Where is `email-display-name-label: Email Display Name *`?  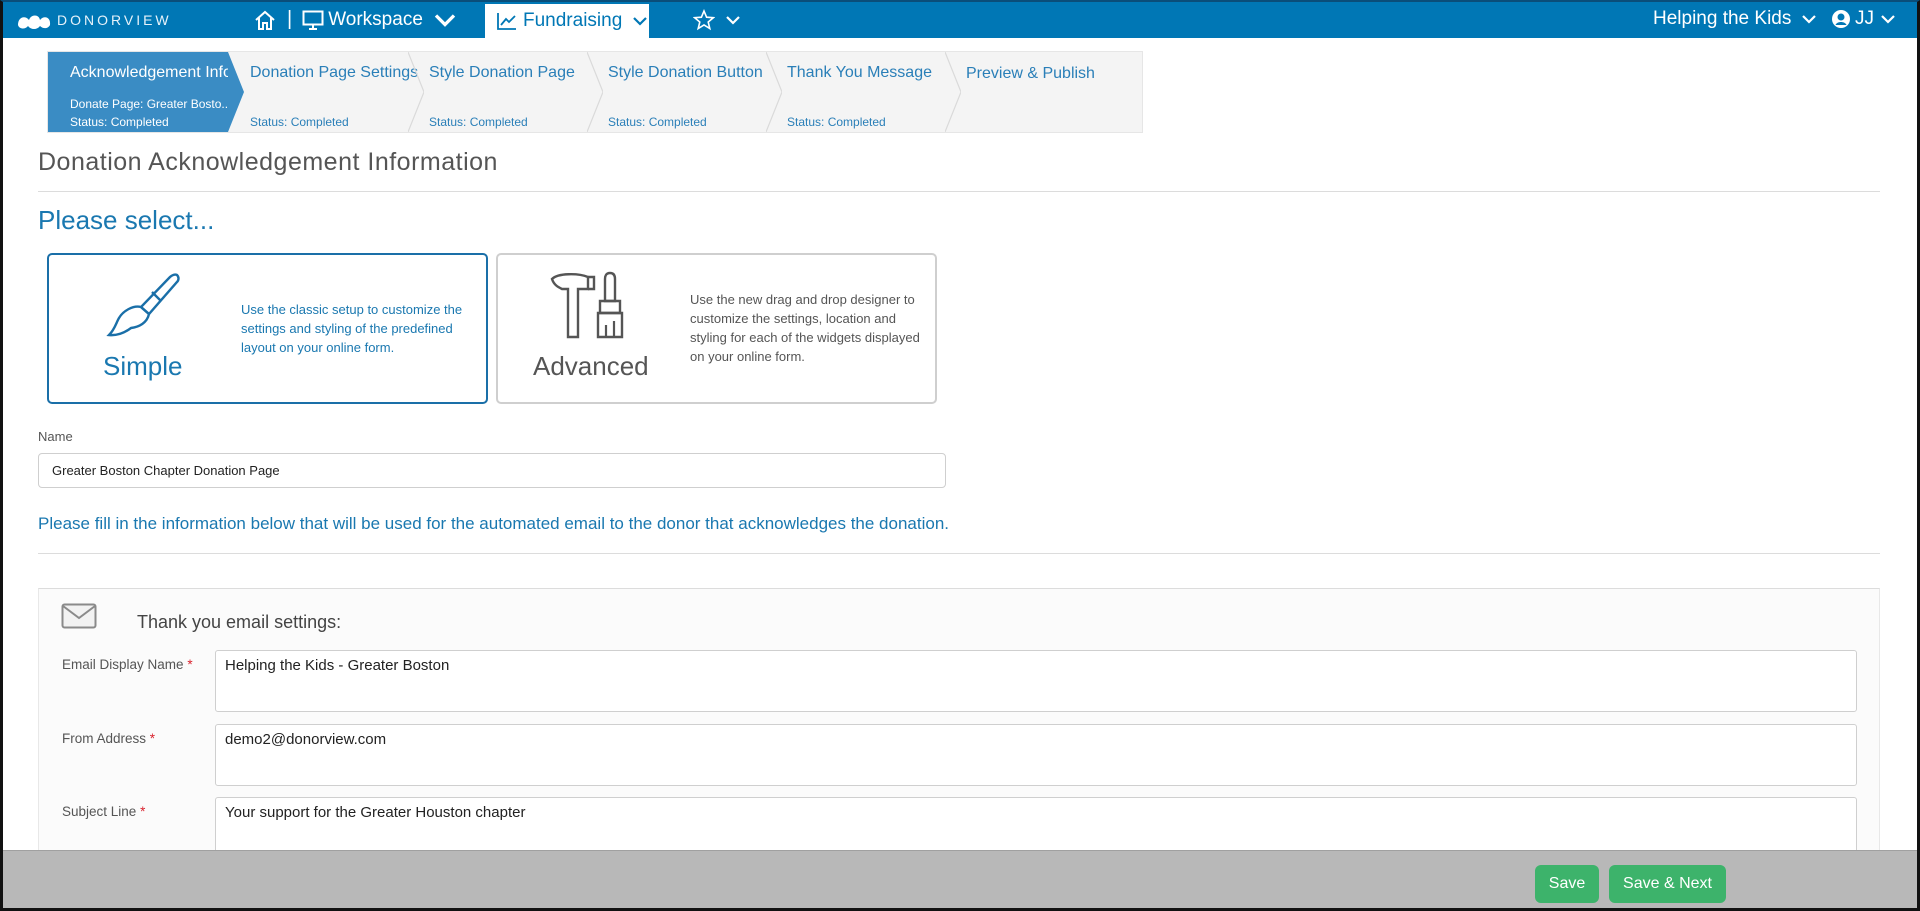 email-display-name-label: Email Display Name * is located at coordinates (127, 664).